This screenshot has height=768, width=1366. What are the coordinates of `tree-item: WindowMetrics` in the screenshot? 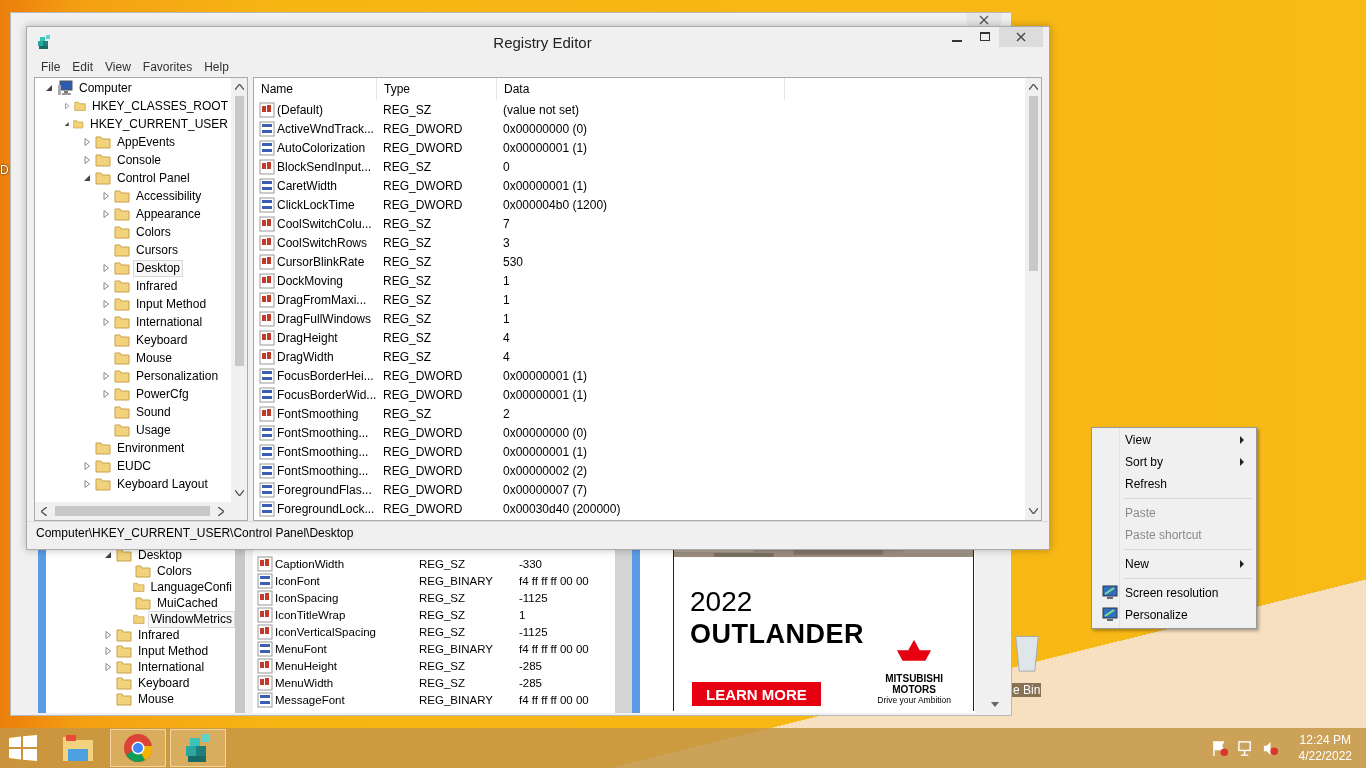 It's located at (191, 619).